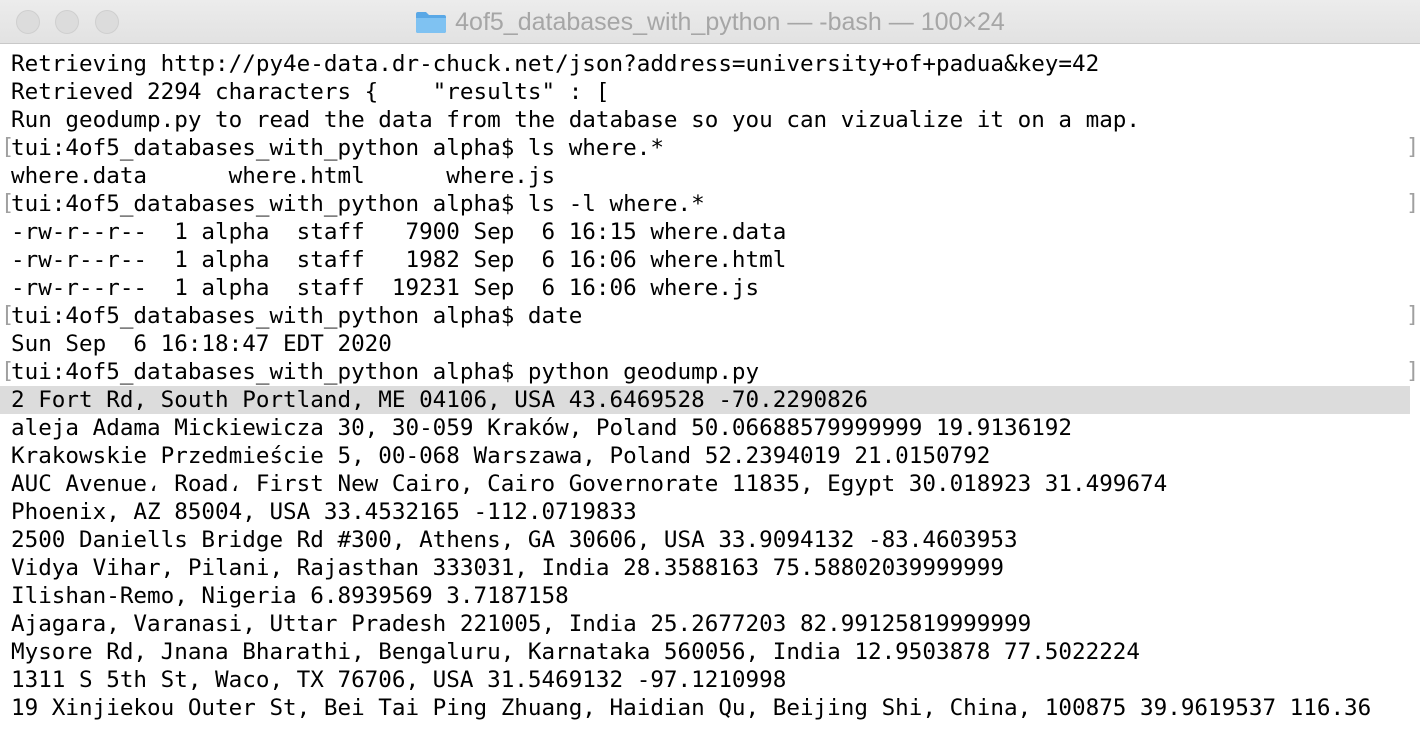 This screenshot has height=732, width=1420. What do you see at coordinates (28, 22) in the screenshot?
I see `close-button` at bounding box center [28, 22].